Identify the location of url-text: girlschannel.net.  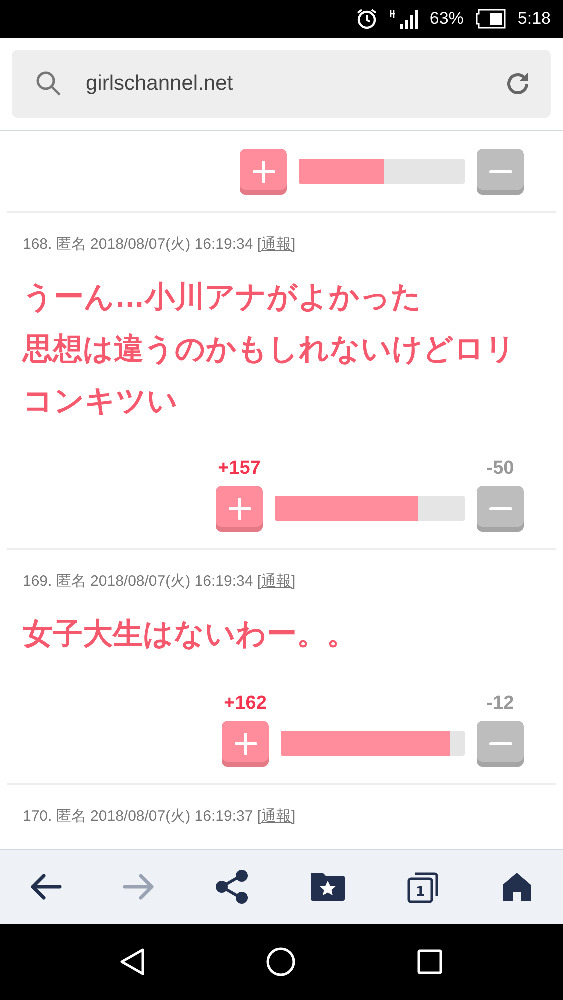
(160, 84).